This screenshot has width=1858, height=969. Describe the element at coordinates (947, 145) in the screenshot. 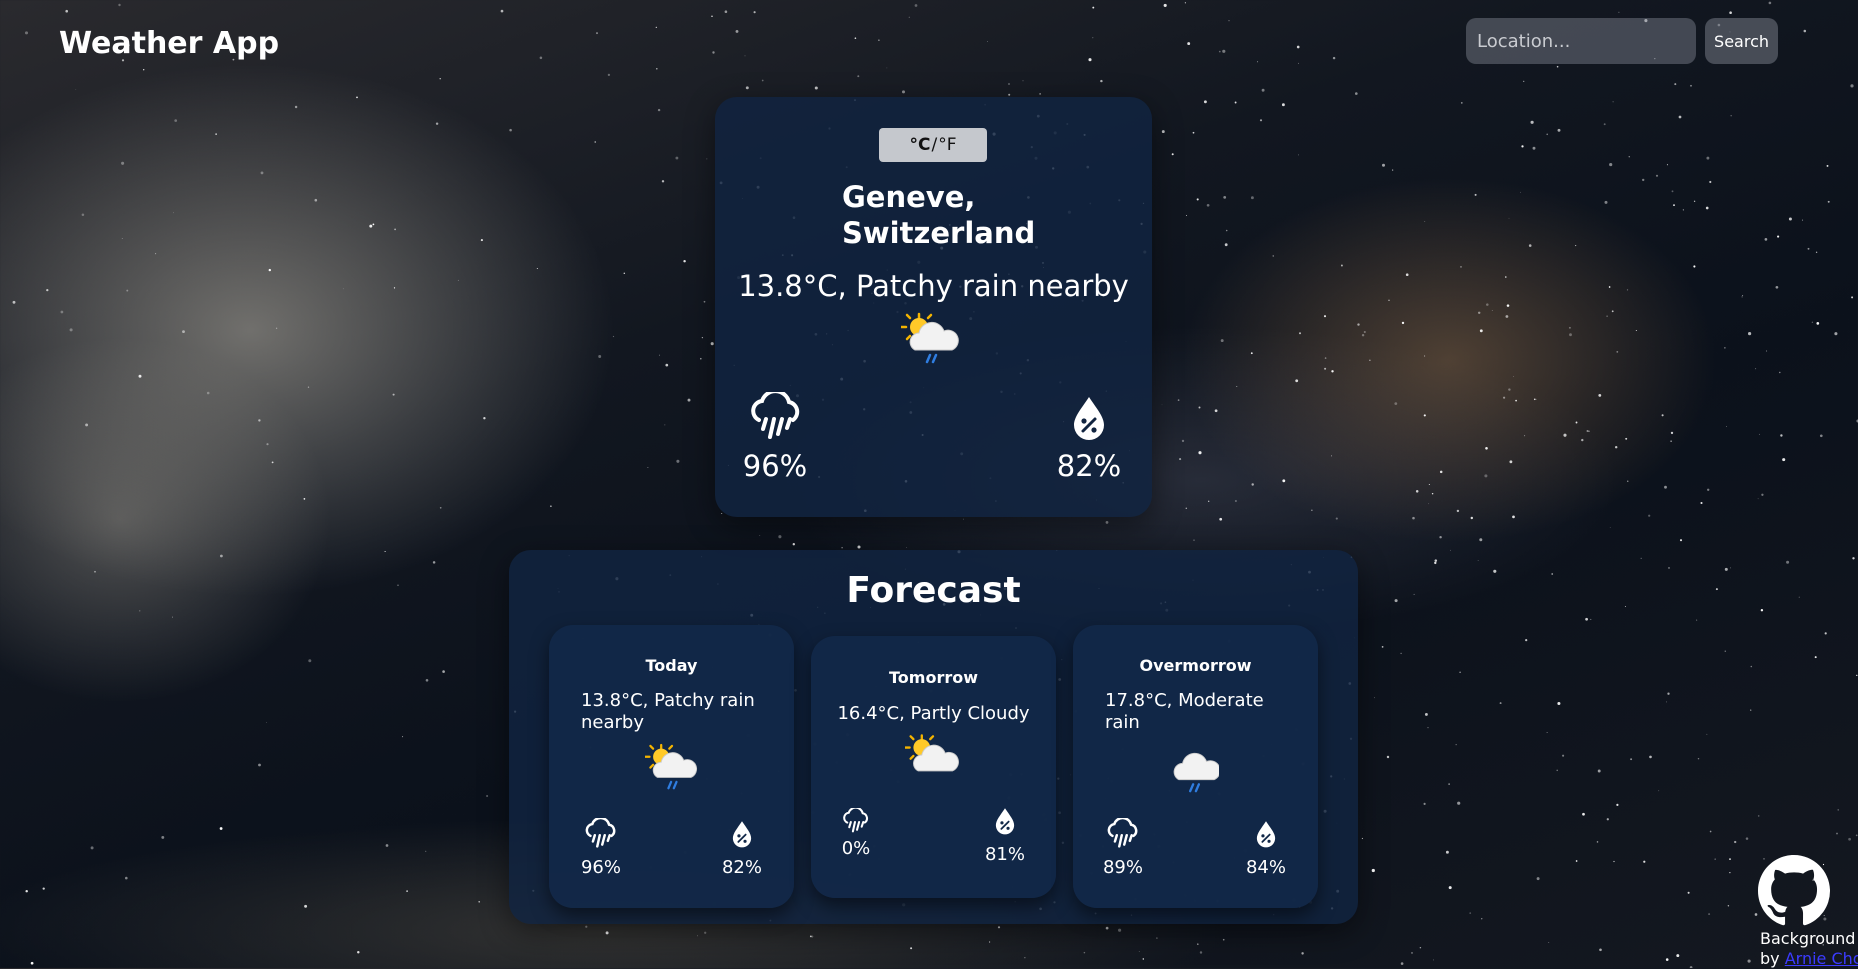

I see `unit-fahrenheit: °F` at that location.